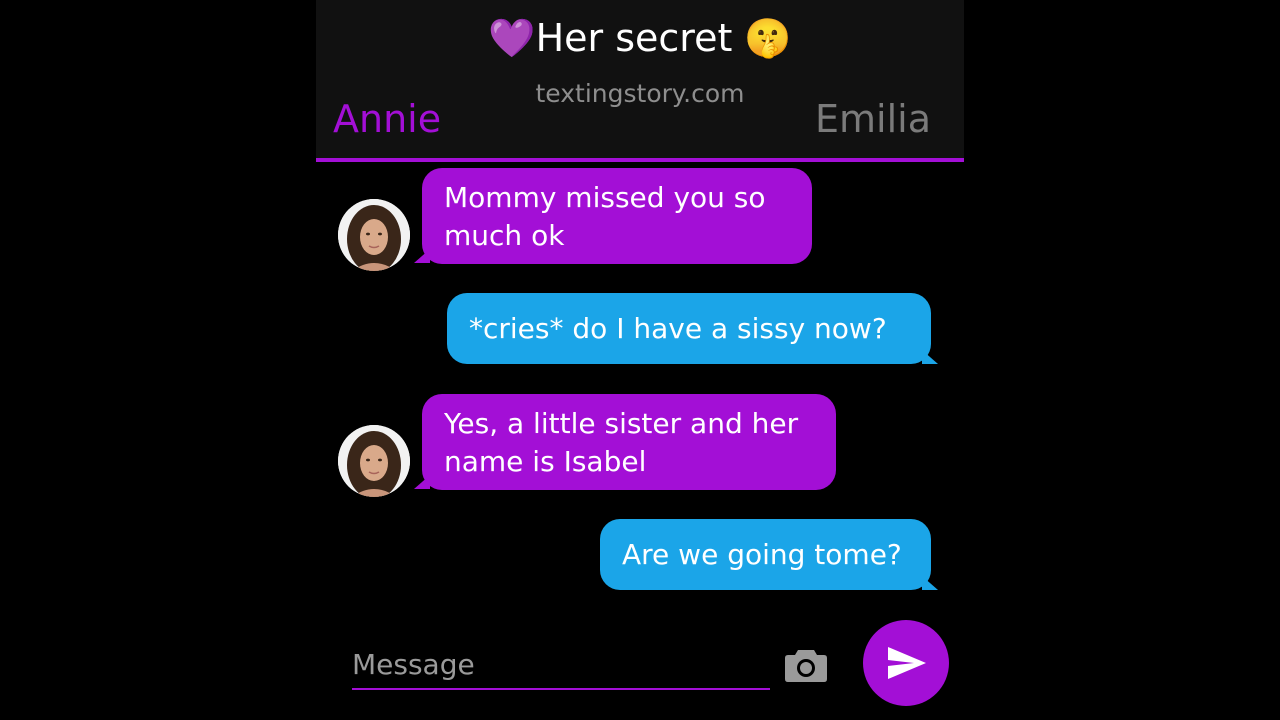  What do you see at coordinates (806, 665) in the screenshot?
I see `camera-icon` at bounding box center [806, 665].